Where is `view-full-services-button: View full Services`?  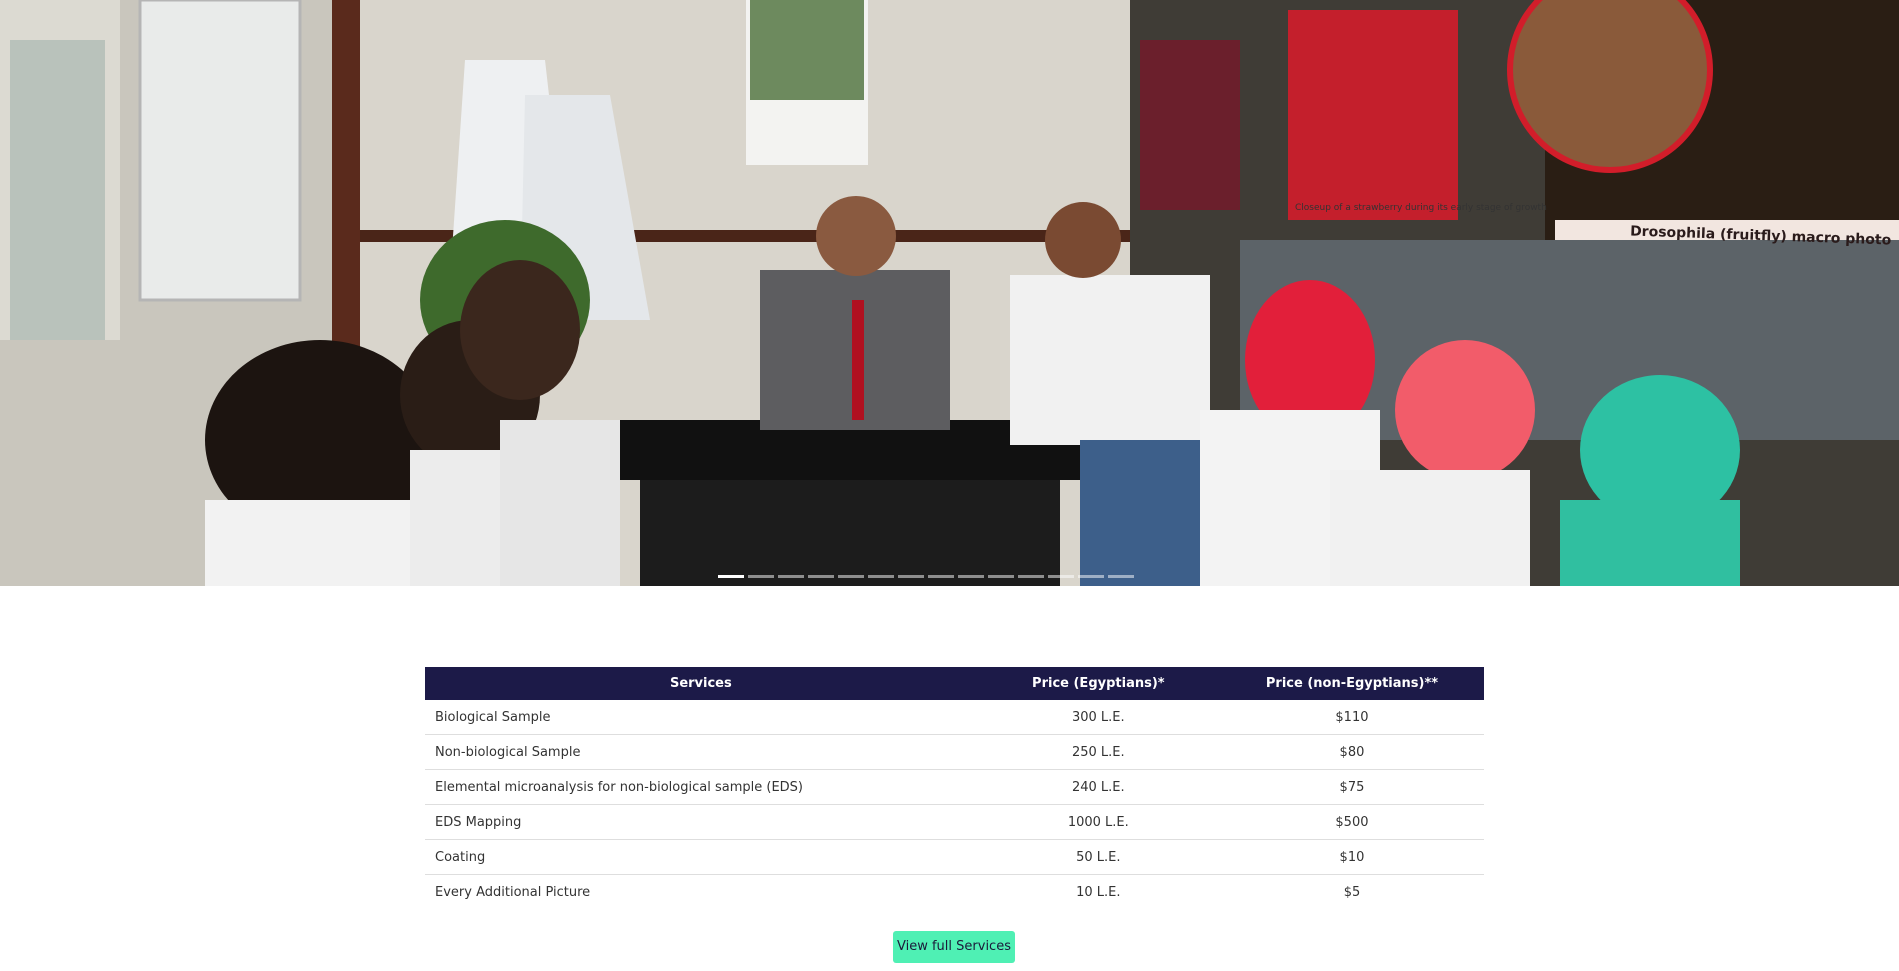
view-full-services-button: View full Services is located at coordinates (954, 947).